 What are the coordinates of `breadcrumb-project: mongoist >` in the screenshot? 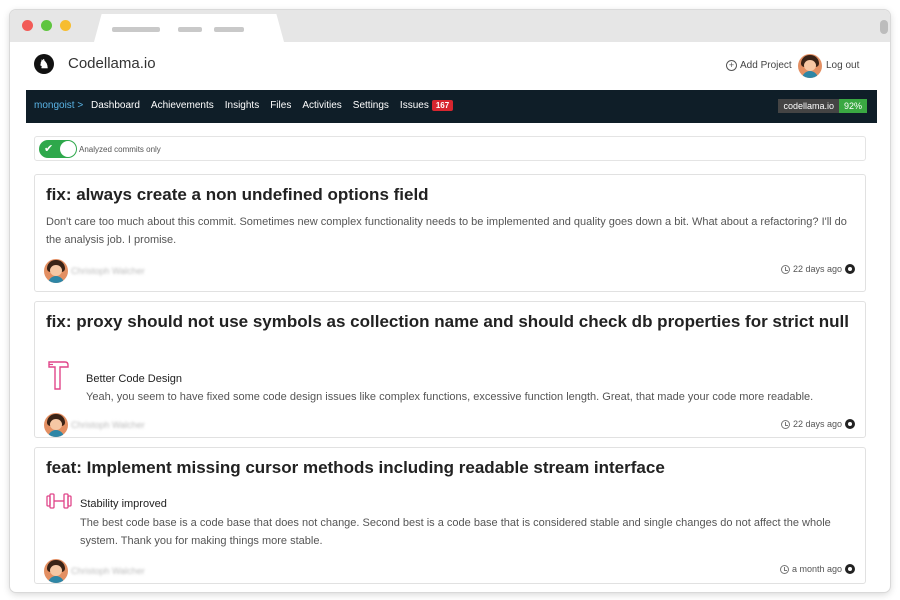 It's located at (58, 105).